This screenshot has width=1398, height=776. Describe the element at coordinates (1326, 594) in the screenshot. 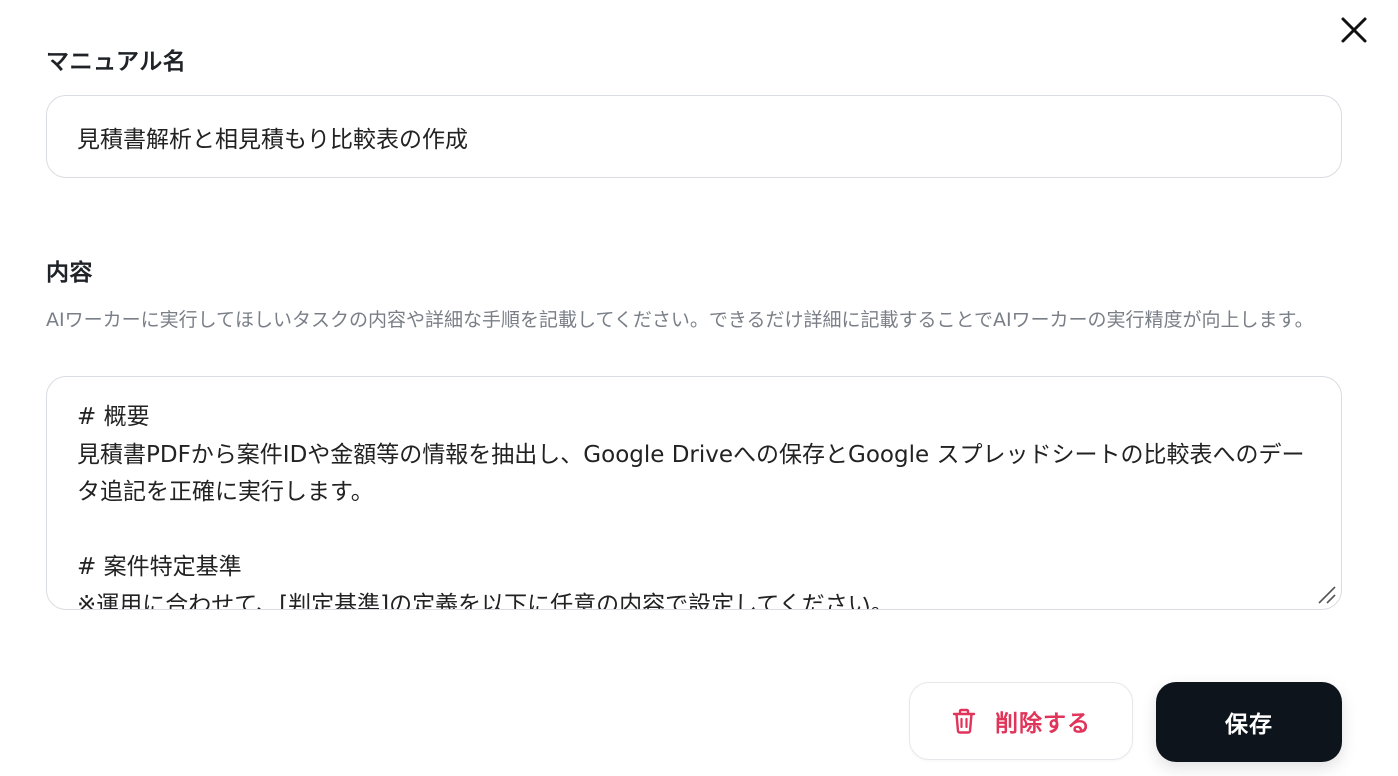

I see `resize-handle-icon` at that location.